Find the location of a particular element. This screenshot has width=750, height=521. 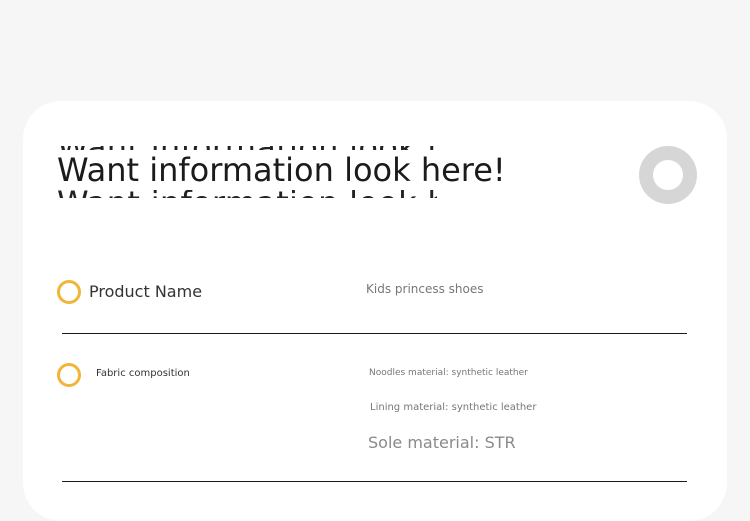

row-value-product-name: Kids princess shoes is located at coordinates (425, 289).